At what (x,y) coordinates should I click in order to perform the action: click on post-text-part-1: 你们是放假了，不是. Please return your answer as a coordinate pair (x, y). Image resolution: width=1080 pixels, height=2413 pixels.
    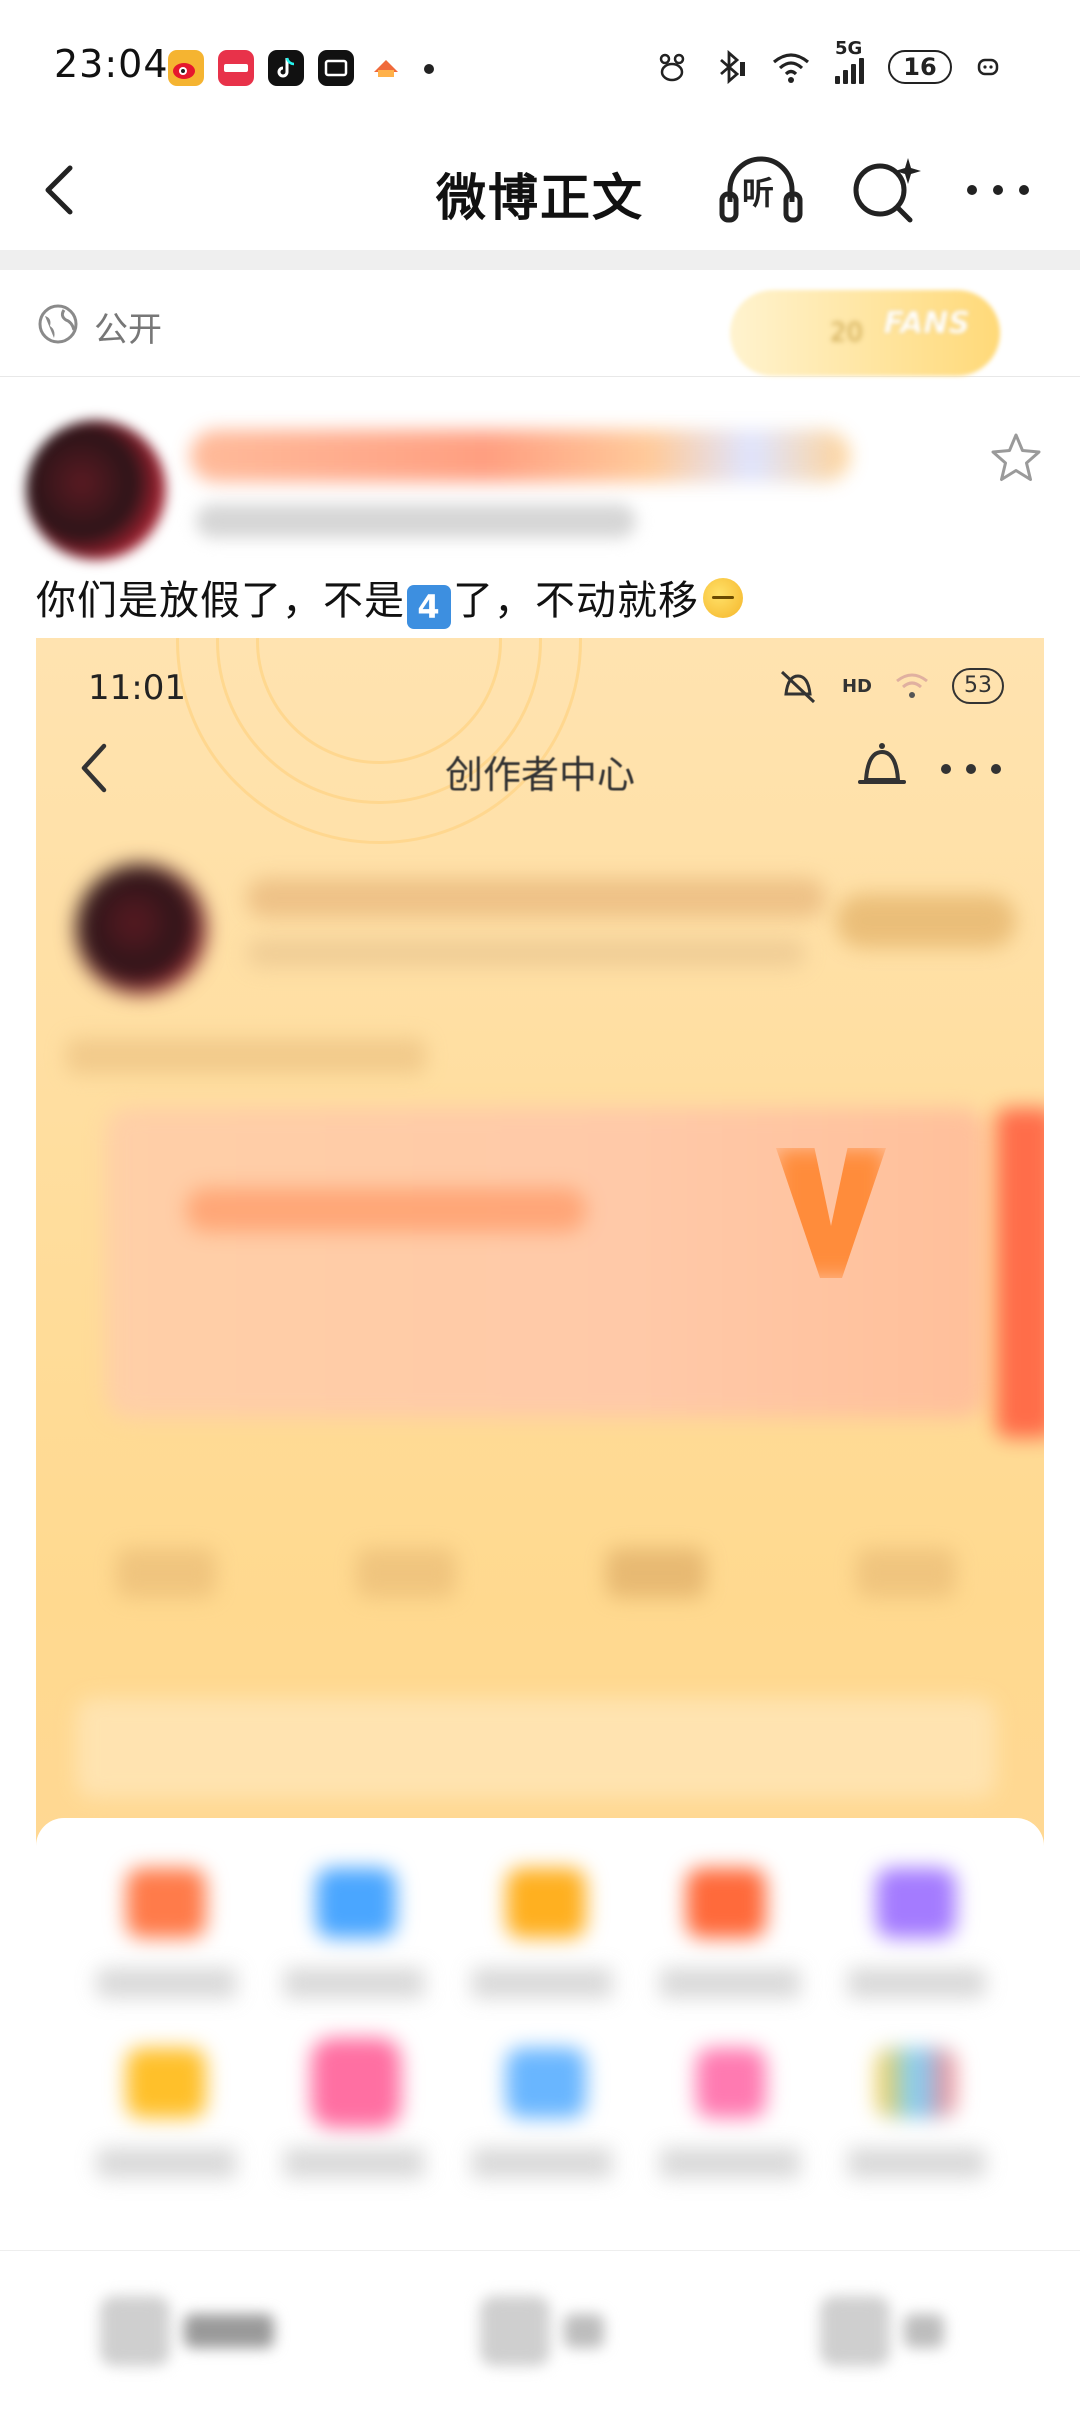
    Looking at the image, I should click on (220, 601).